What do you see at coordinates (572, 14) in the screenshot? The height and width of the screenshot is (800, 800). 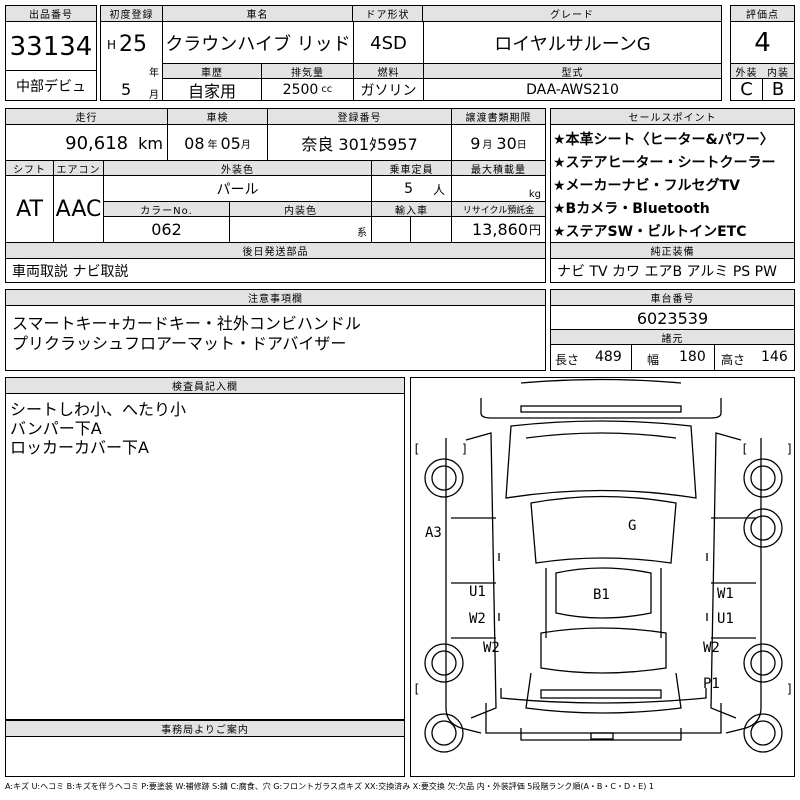 I see `grade-label: グレード` at bounding box center [572, 14].